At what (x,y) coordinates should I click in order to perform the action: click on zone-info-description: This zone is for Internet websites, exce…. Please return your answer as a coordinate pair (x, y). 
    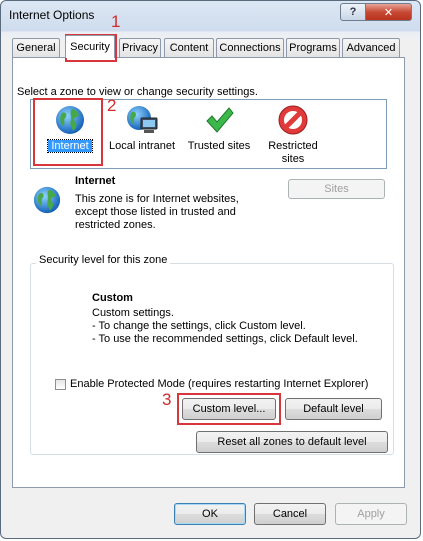
    Looking at the image, I should click on (157, 212).